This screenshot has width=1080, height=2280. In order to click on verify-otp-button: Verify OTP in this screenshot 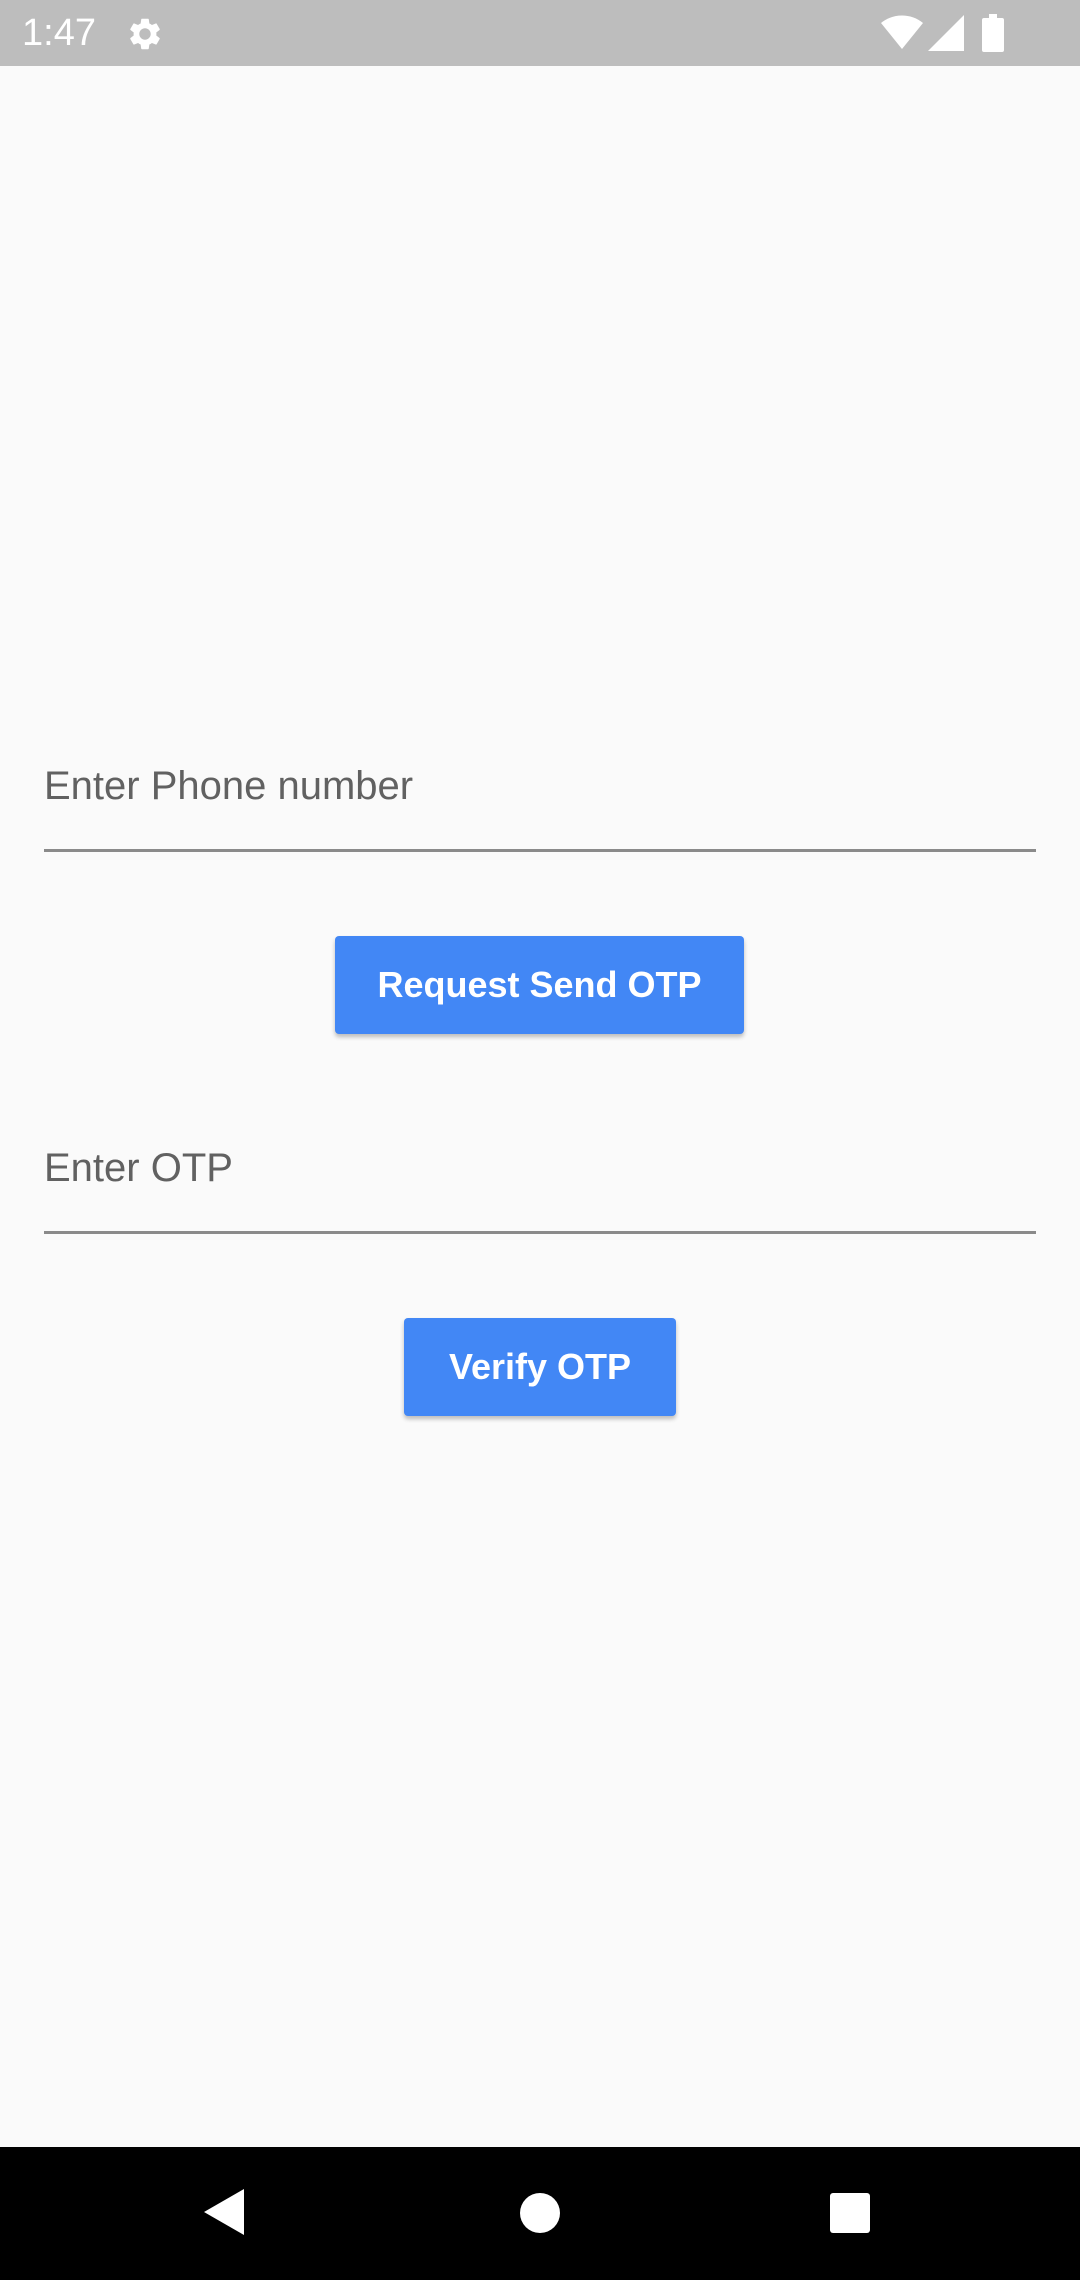, I will do `click(540, 1367)`.